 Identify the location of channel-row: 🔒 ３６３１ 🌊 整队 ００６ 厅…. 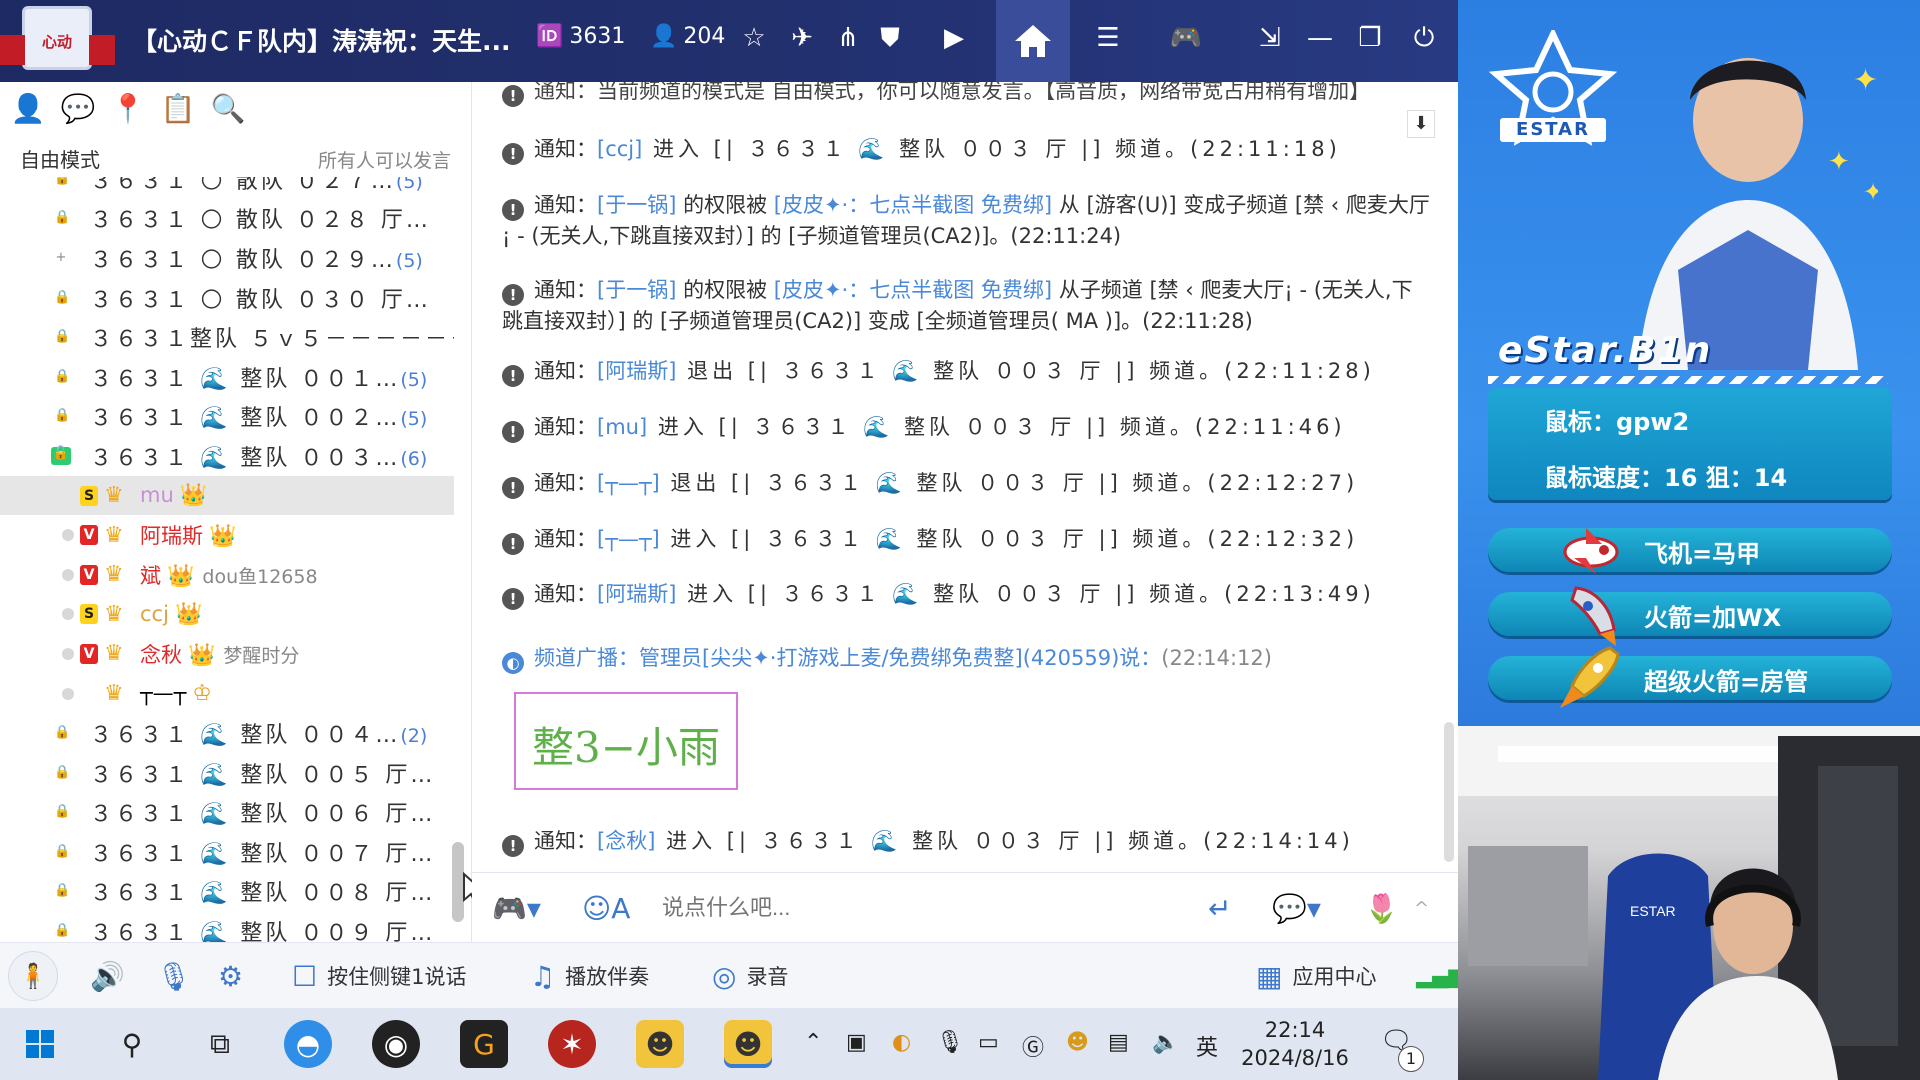
(227, 813).